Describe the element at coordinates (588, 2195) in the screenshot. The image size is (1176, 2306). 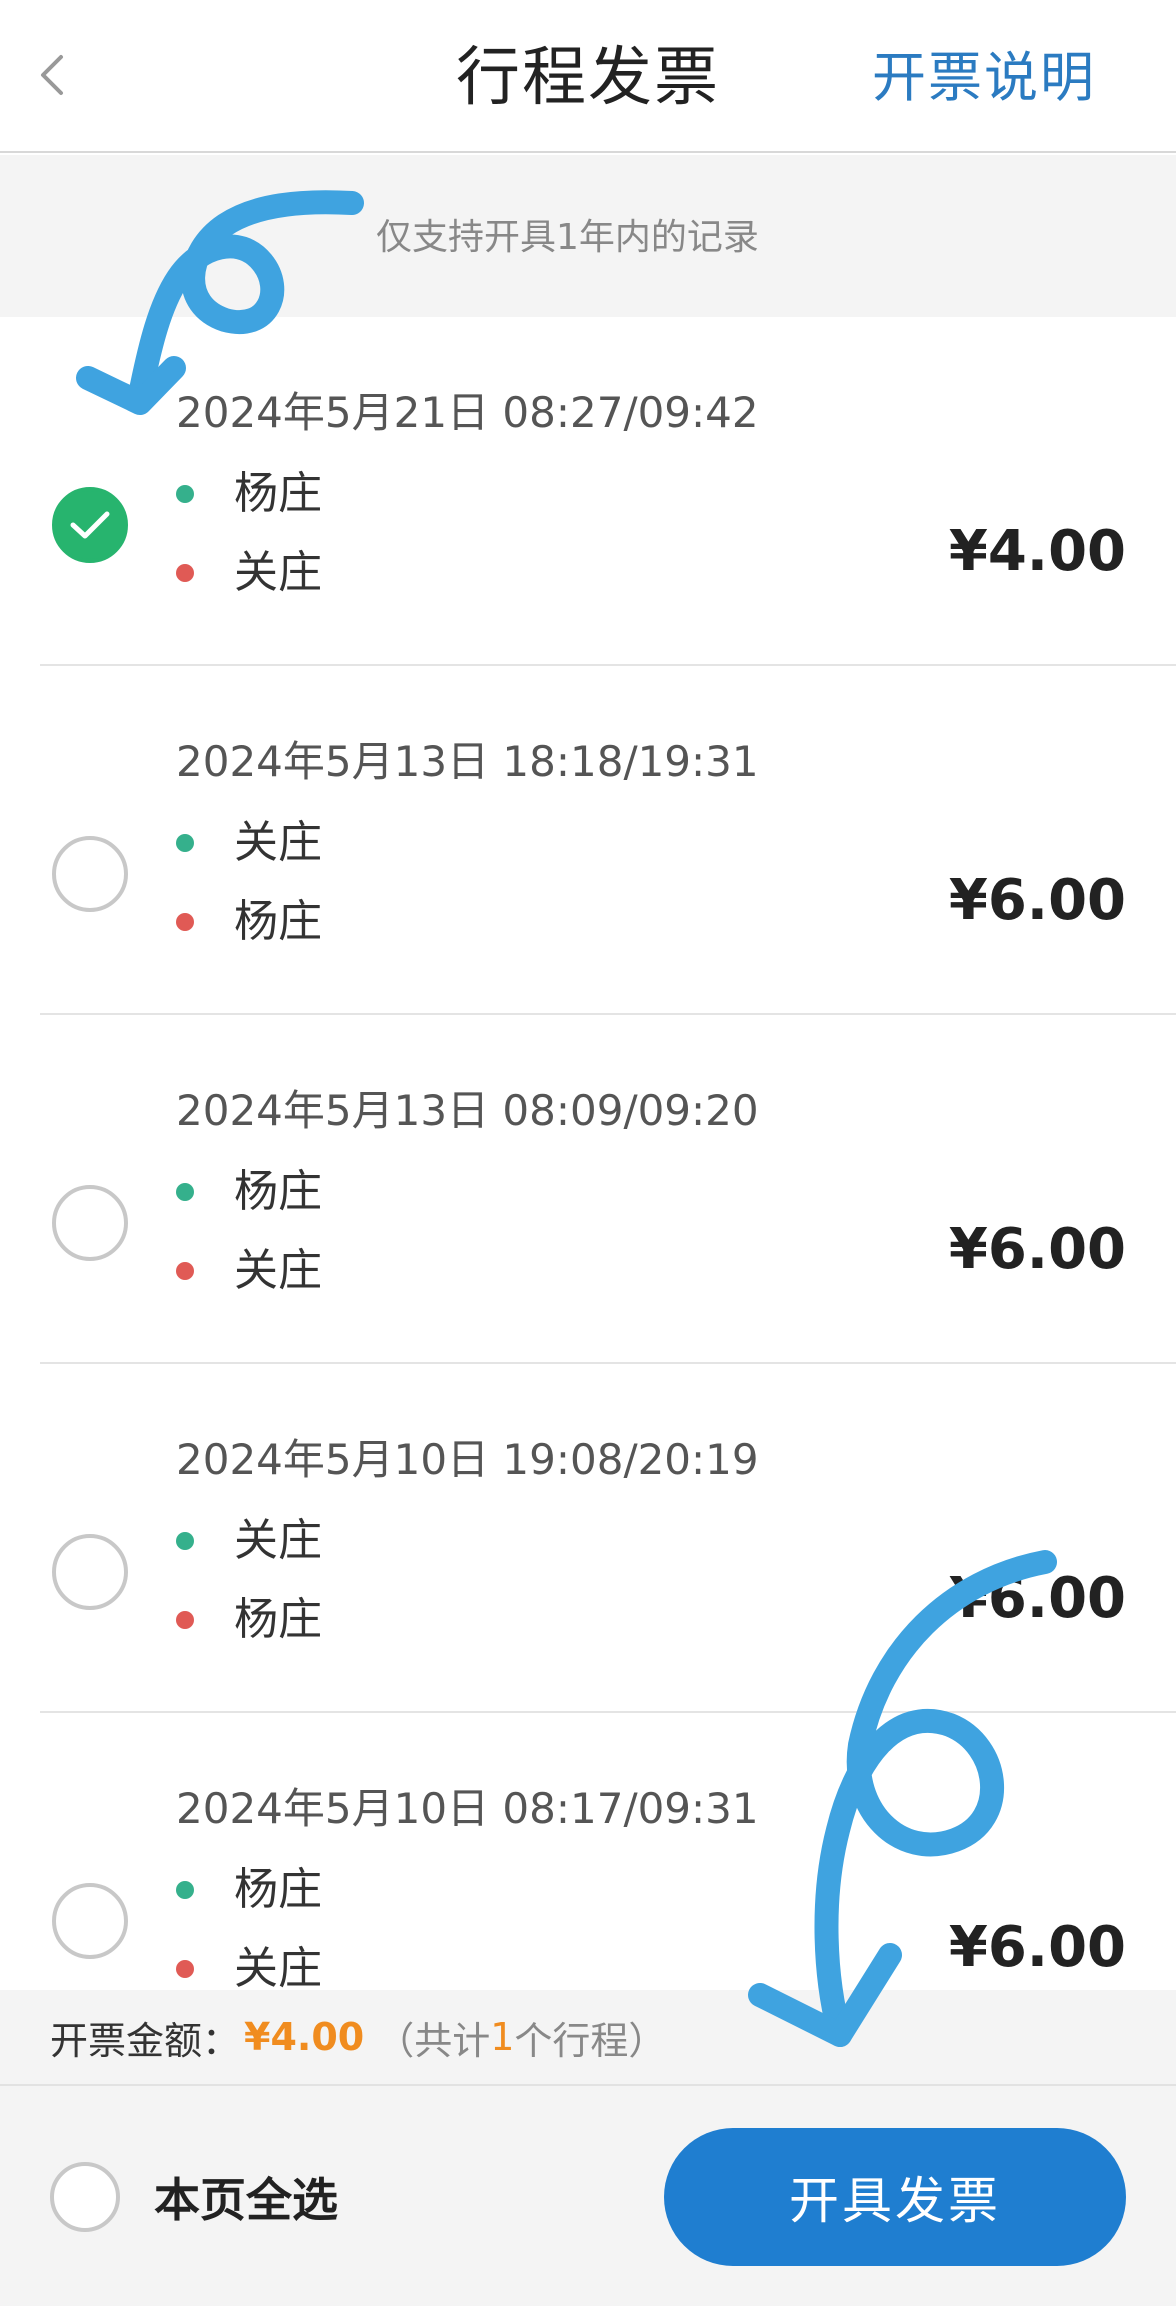
I see `bottom-action-bar: 本页全选 开具发票` at that location.